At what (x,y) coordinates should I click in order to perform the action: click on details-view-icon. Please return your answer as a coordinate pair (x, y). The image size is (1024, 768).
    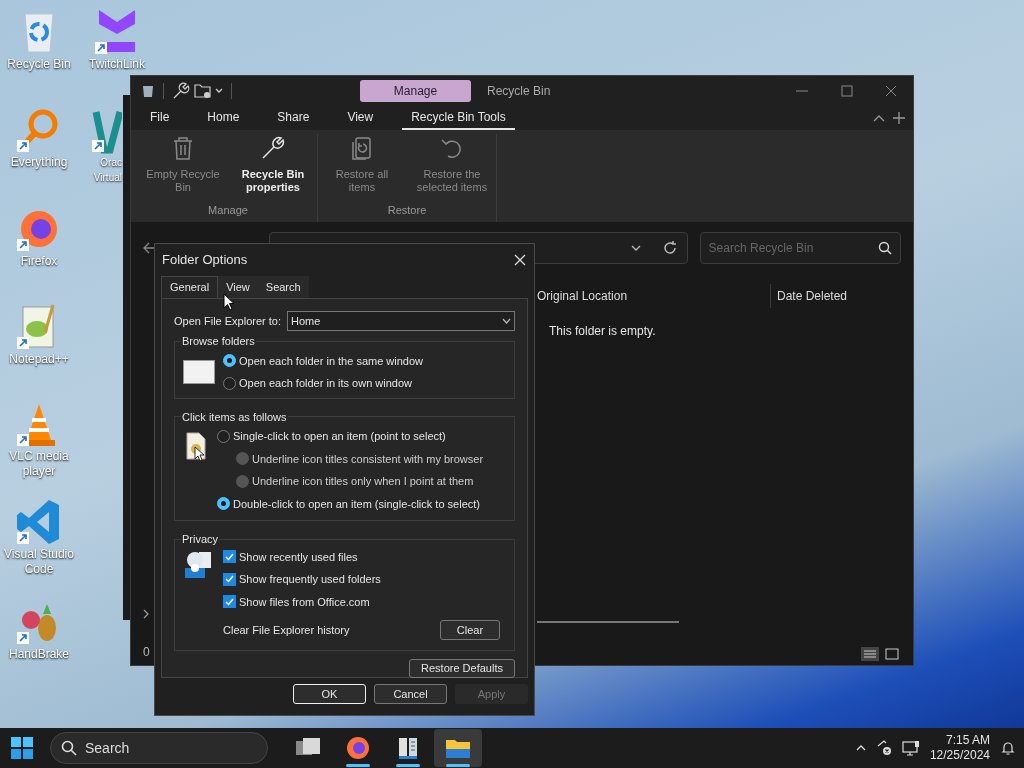
    Looking at the image, I should click on (870, 654).